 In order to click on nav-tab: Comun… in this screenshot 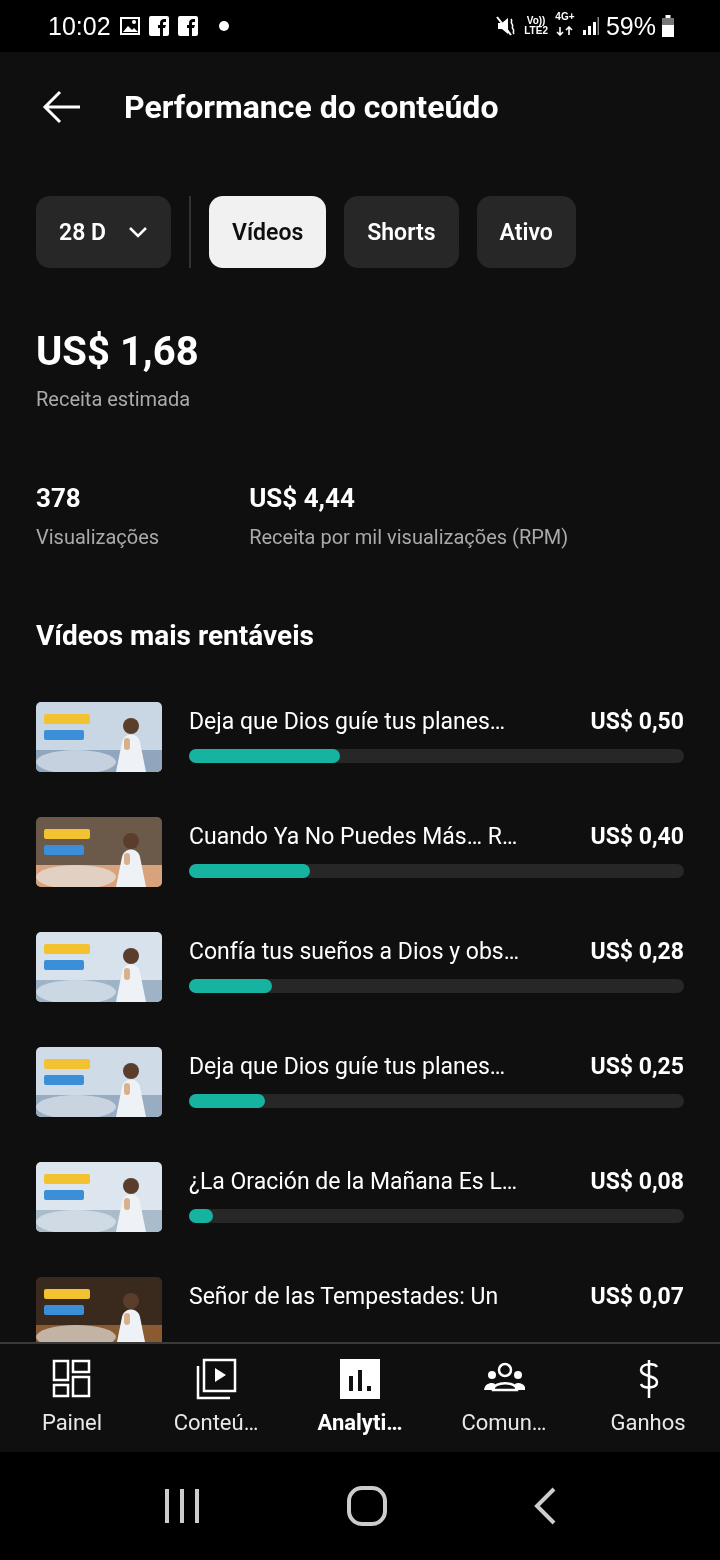, I will do `click(504, 1398)`.